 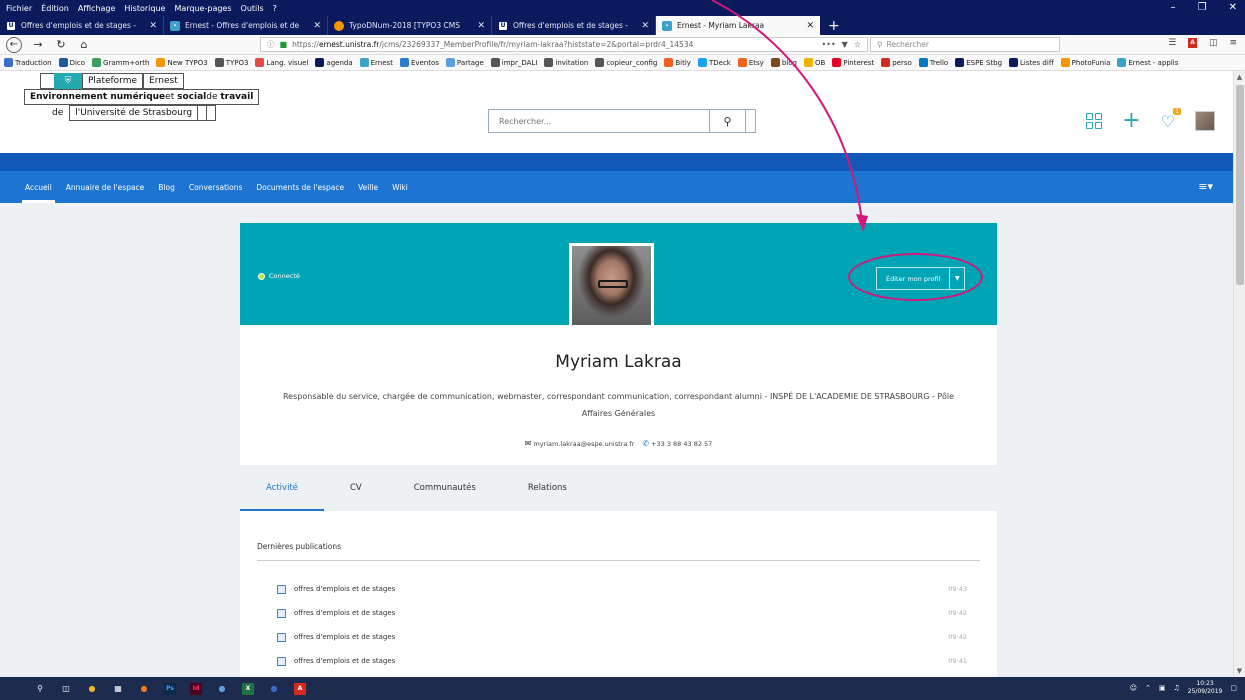 What do you see at coordinates (1239, 374) in the screenshot?
I see `page-scrollbar: ▲ ▼` at bounding box center [1239, 374].